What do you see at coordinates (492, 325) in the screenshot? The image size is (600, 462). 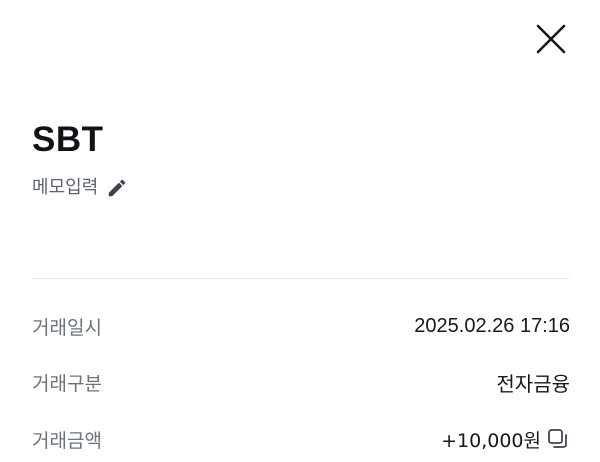 I see `detail-value: 2025.02.26 17:16` at bounding box center [492, 325].